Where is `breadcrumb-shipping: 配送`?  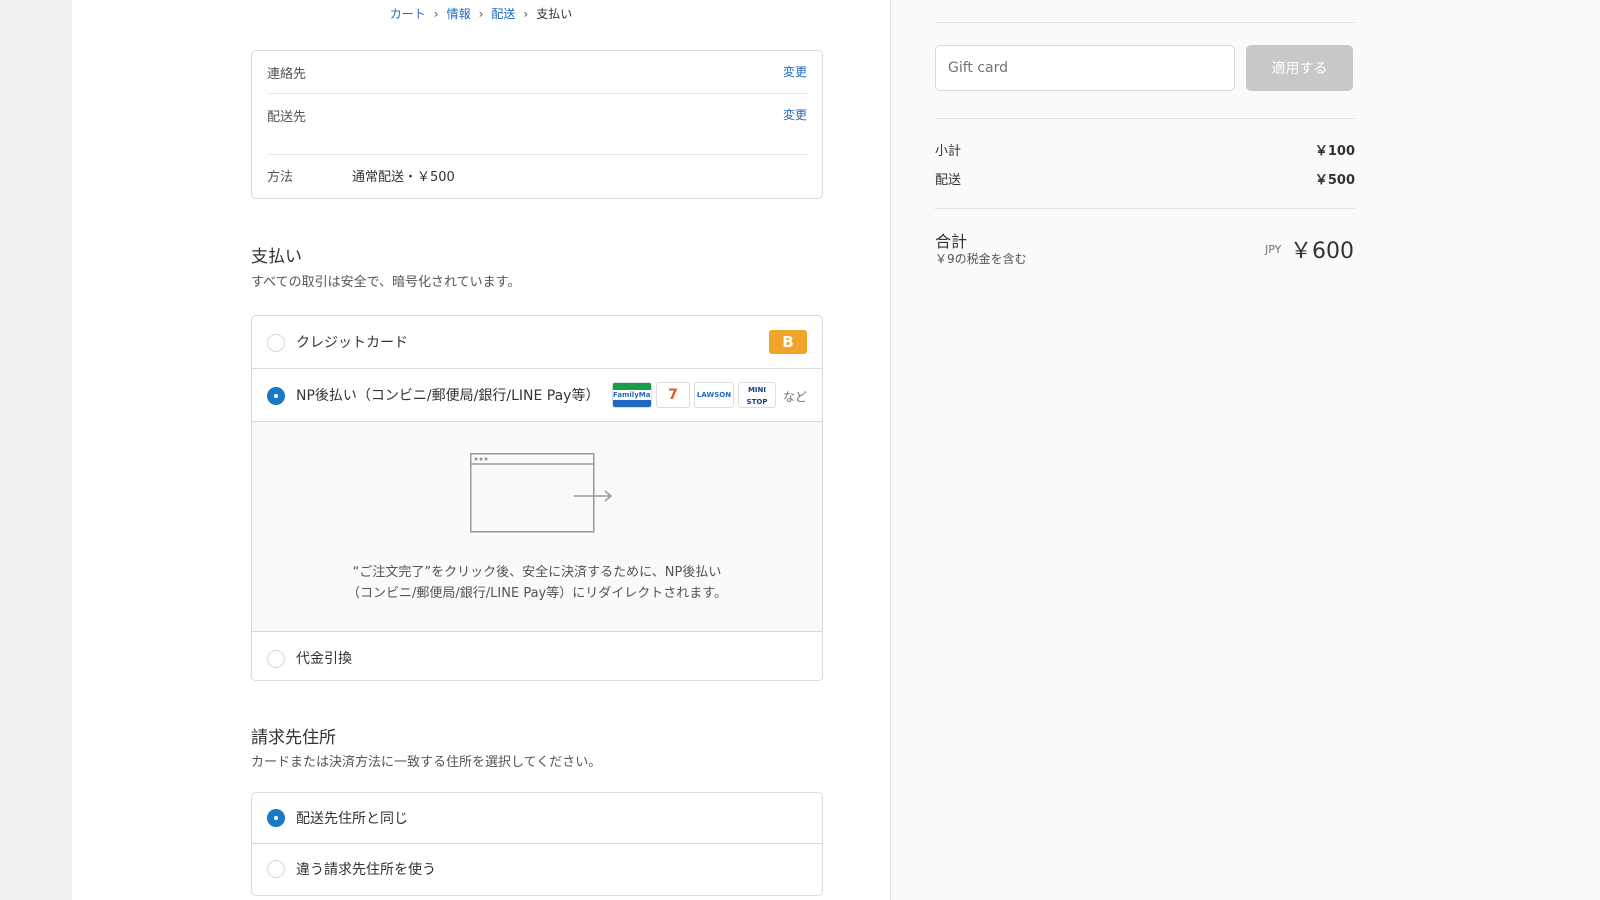 breadcrumb-shipping: 配送 is located at coordinates (503, 14).